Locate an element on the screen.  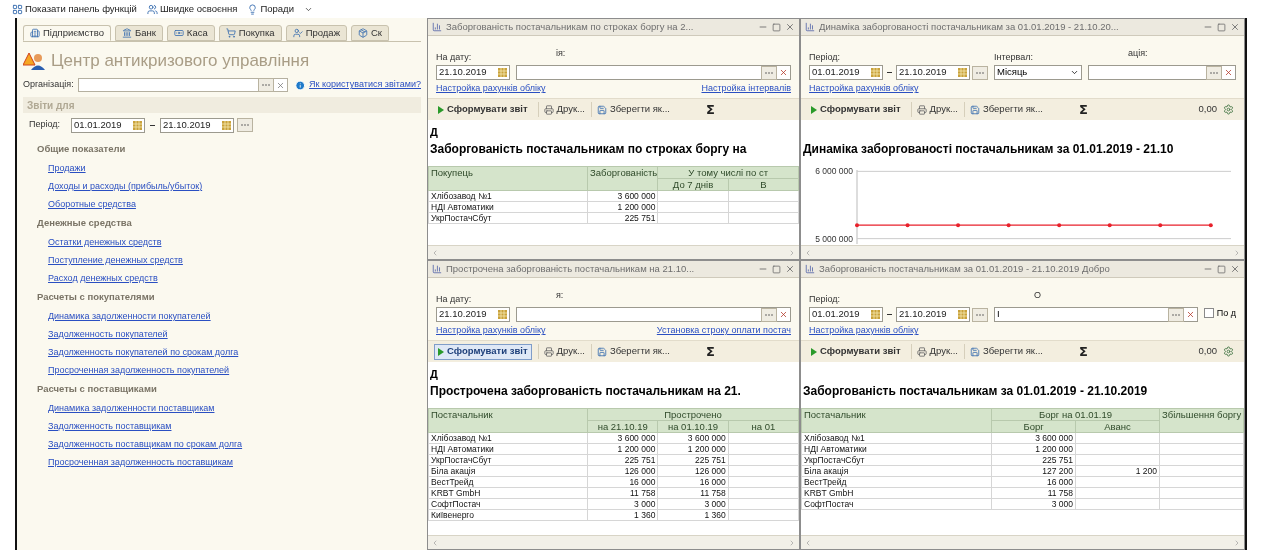
report-link: Продажи is located at coordinates (67, 168).